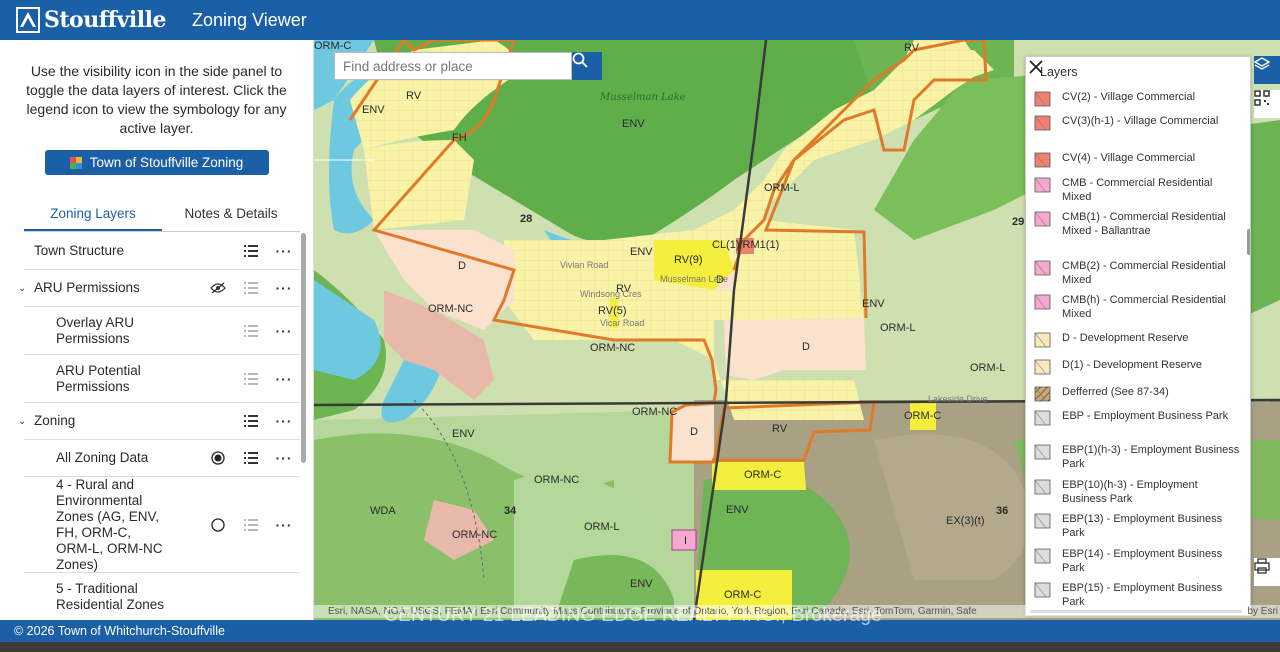 Image resolution: width=1280 pixels, height=652 pixels. What do you see at coordinates (110, 596) in the screenshot?
I see `layer-label: 5 - Traditional Residential Zones` at bounding box center [110, 596].